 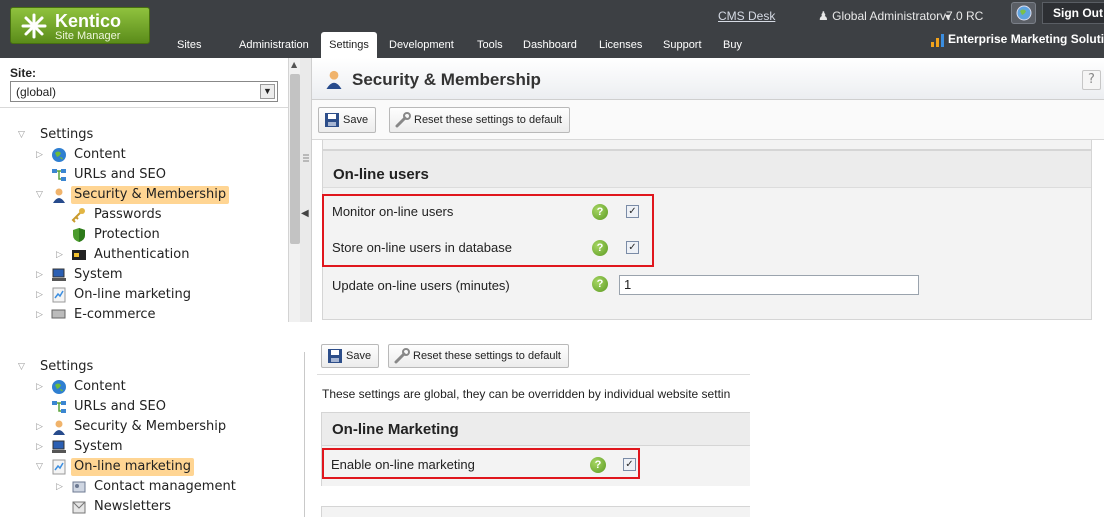 I want to click on user-icon: ♟, so click(x=823, y=16).